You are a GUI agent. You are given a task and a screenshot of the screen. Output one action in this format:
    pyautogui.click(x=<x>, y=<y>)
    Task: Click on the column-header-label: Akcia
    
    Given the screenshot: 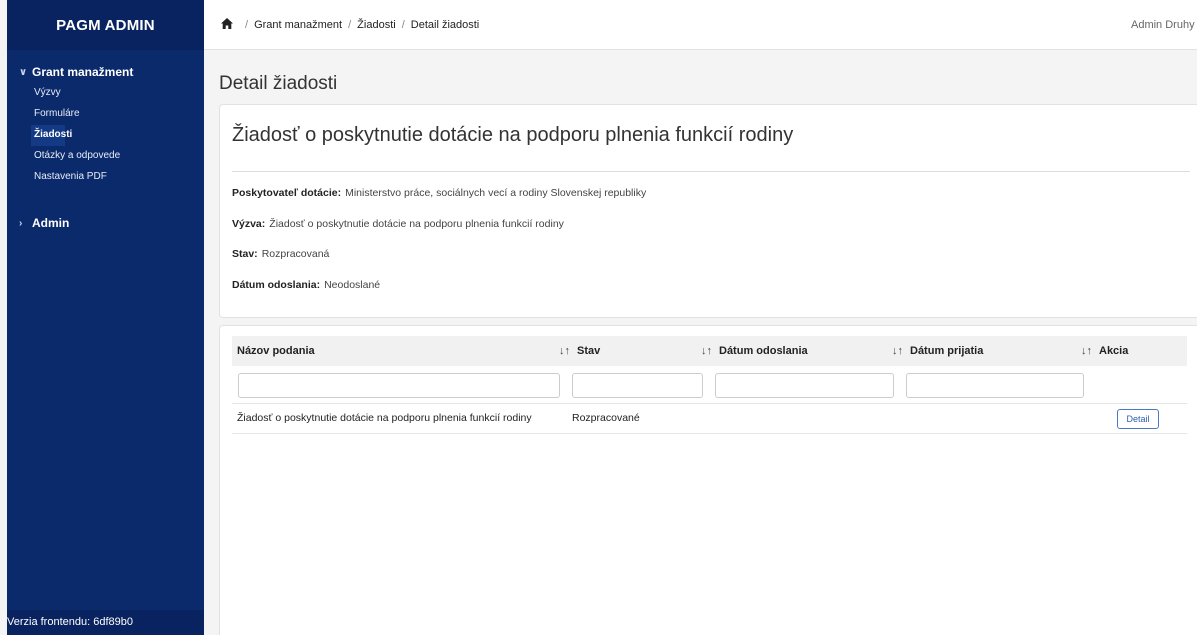 What is the action you would take?
    pyautogui.click(x=1114, y=351)
    